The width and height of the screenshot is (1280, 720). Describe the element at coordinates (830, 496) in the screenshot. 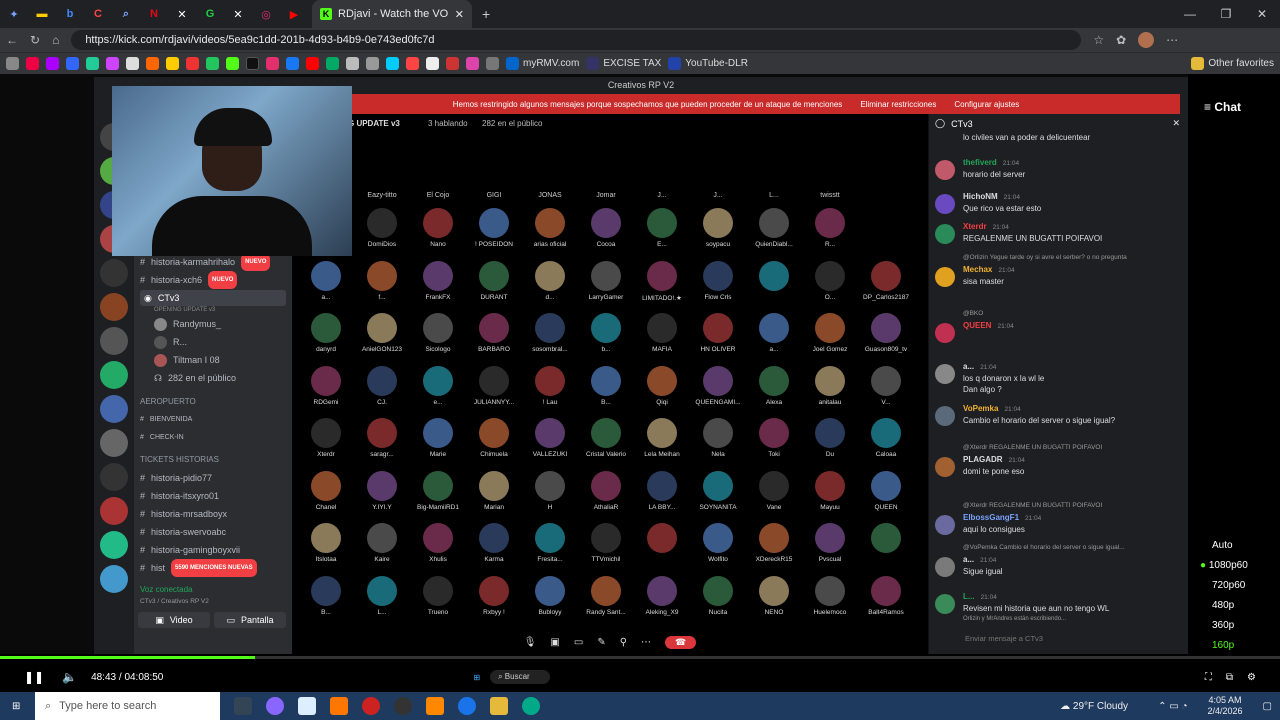

I see `participant-tile: Mayuu` at that location.